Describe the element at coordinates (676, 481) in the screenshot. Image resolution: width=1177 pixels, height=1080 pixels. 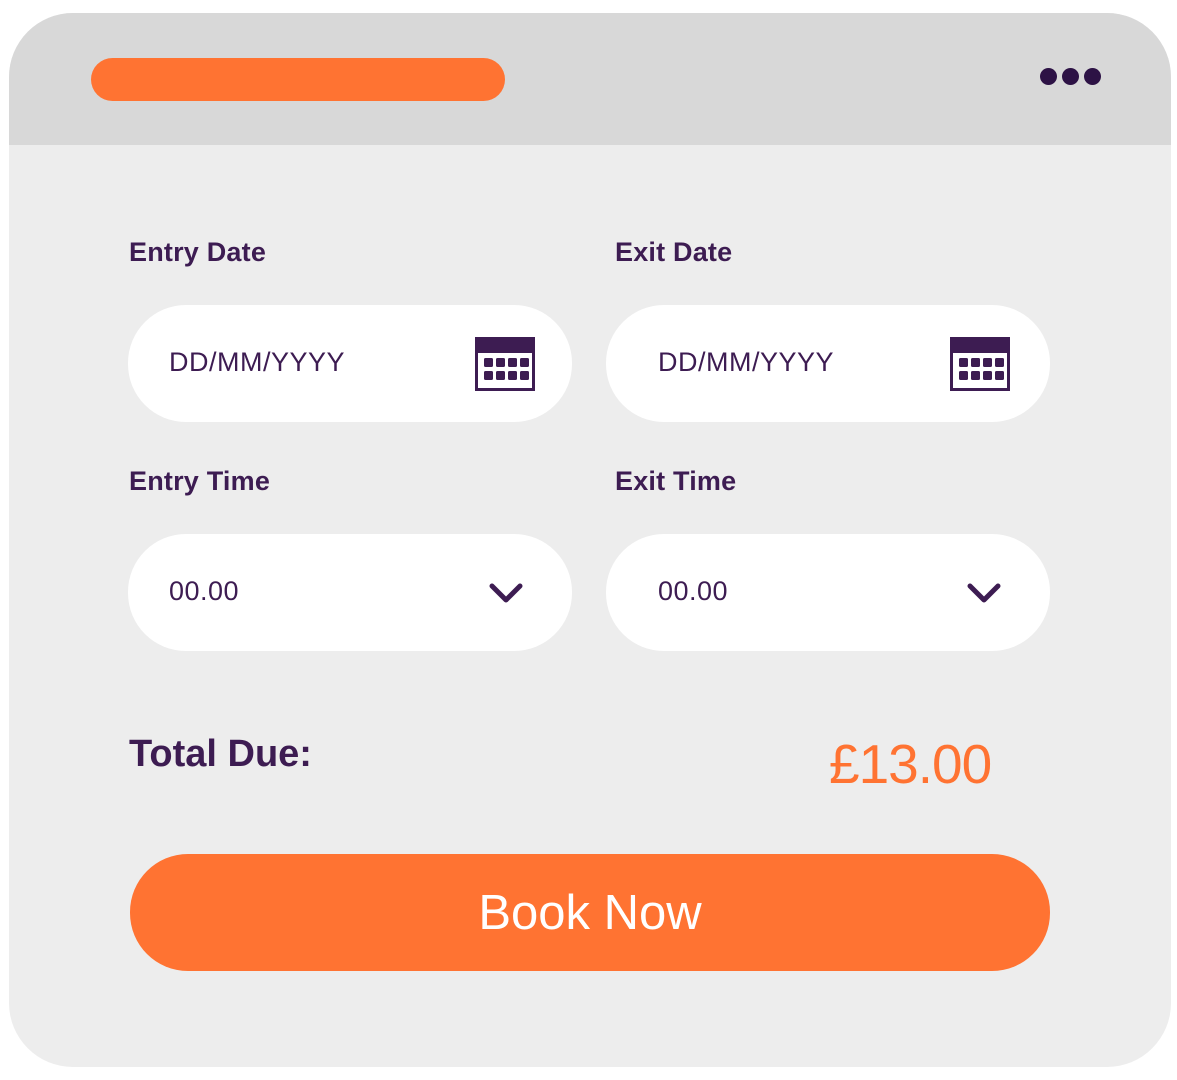
I see `exit-time-label: Exit Time` at that location.